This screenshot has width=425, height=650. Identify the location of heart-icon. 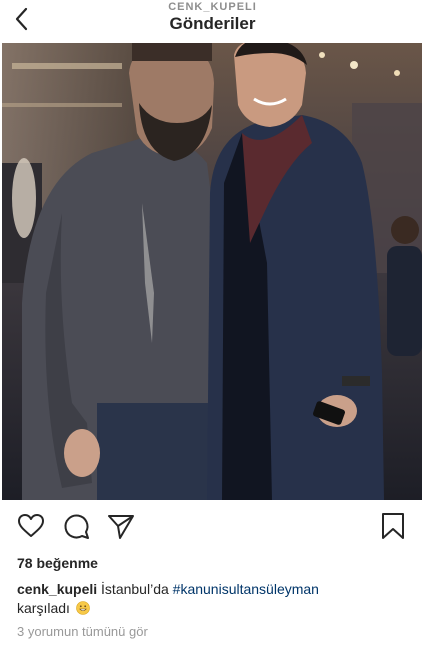
(31, 525).